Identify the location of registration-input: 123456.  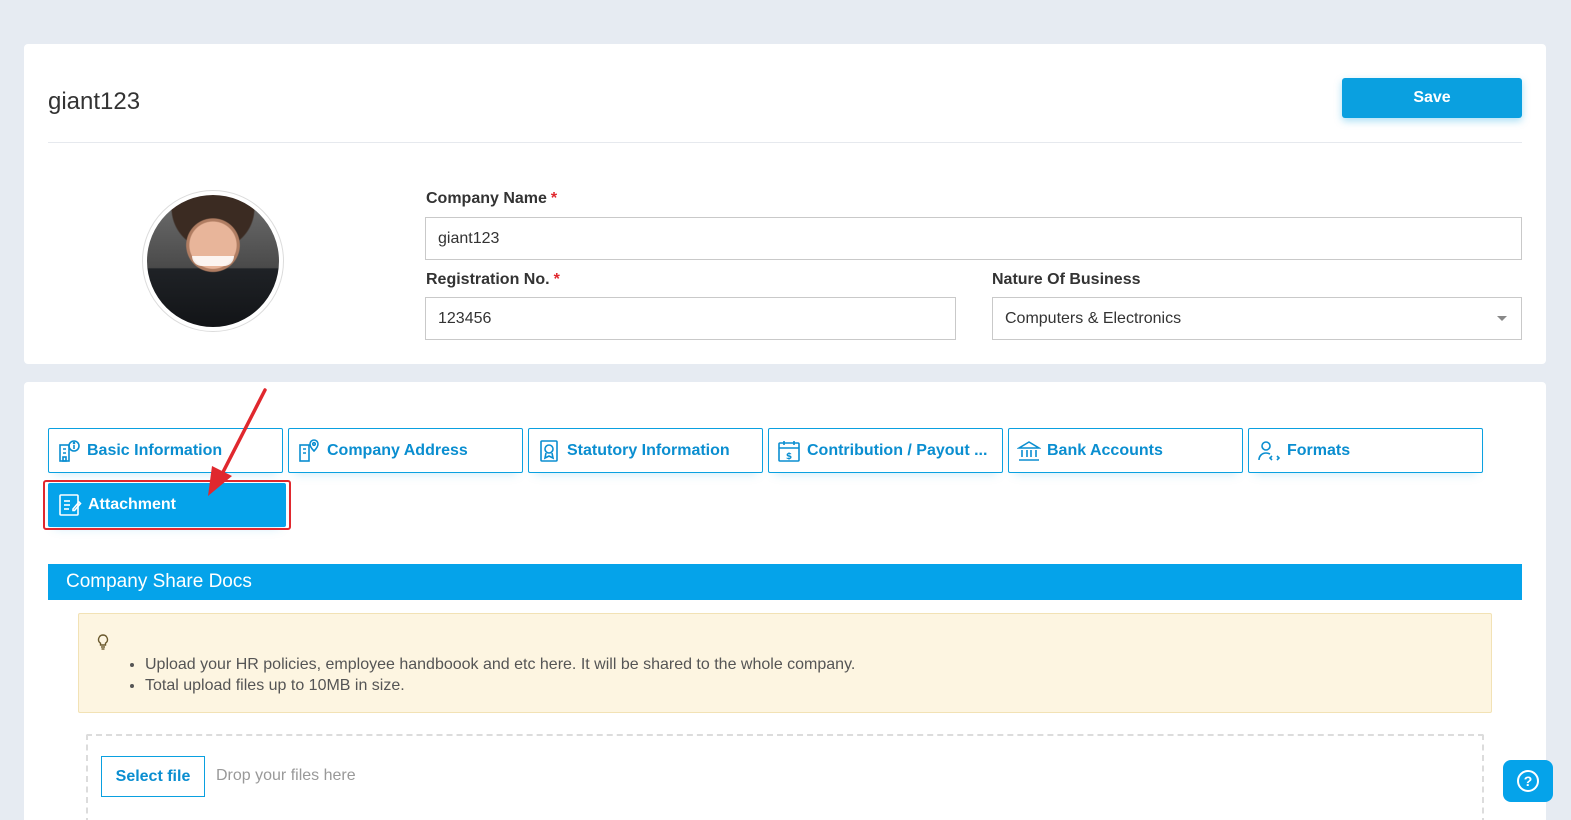
(690, 318).